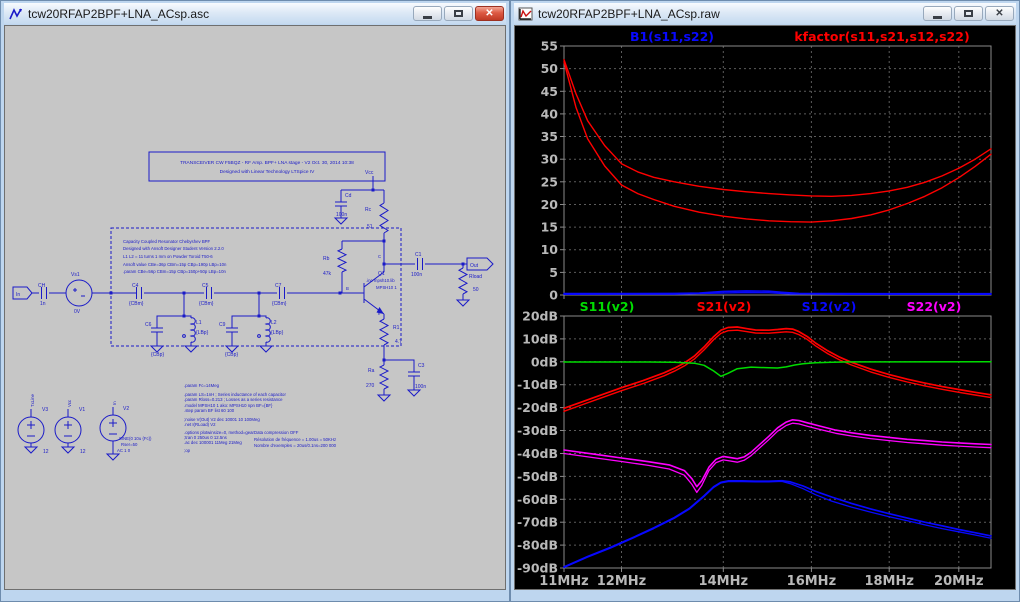 This screenshot has height=602, width=1020. What do you see at coordinates (537, 384) in the screenshot?
I see `y-tick-label: -10dB` at bounding box center [537, 384].